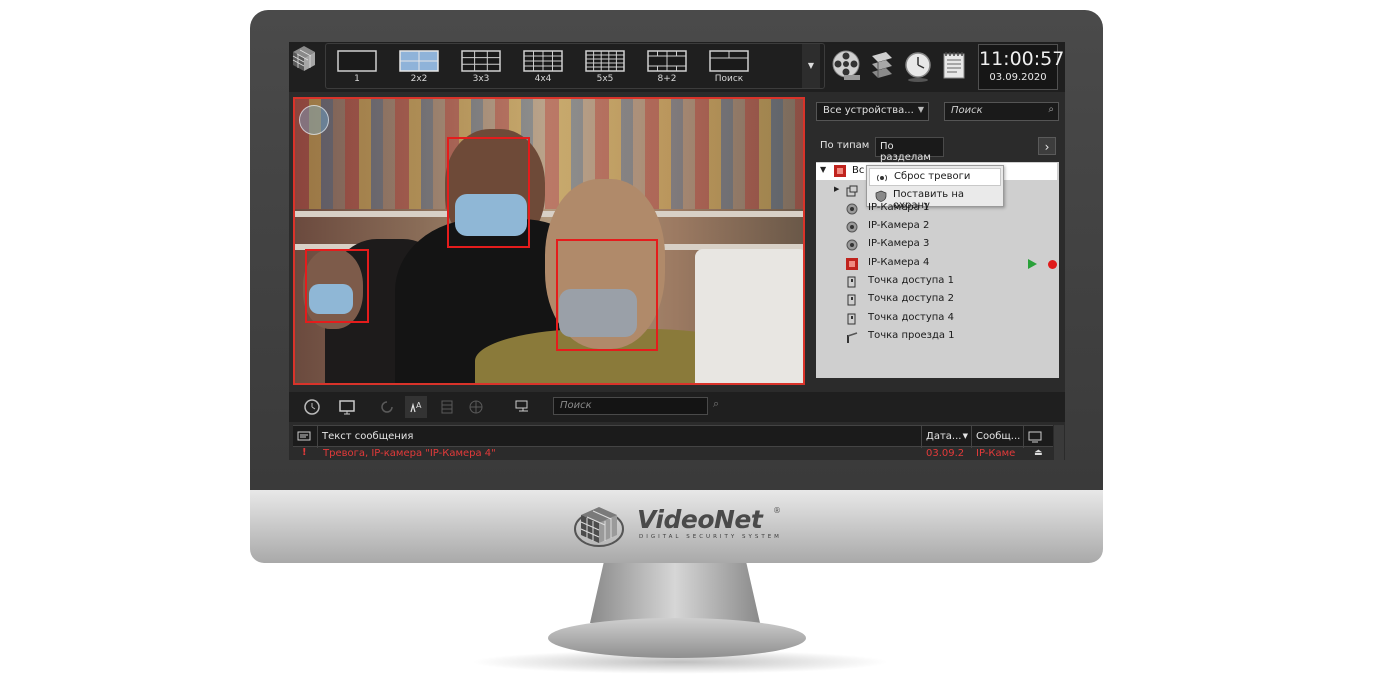  Describe the element at coordinates (543, 61) in the screenshot. I see `layout-4x4-icon` at that location.